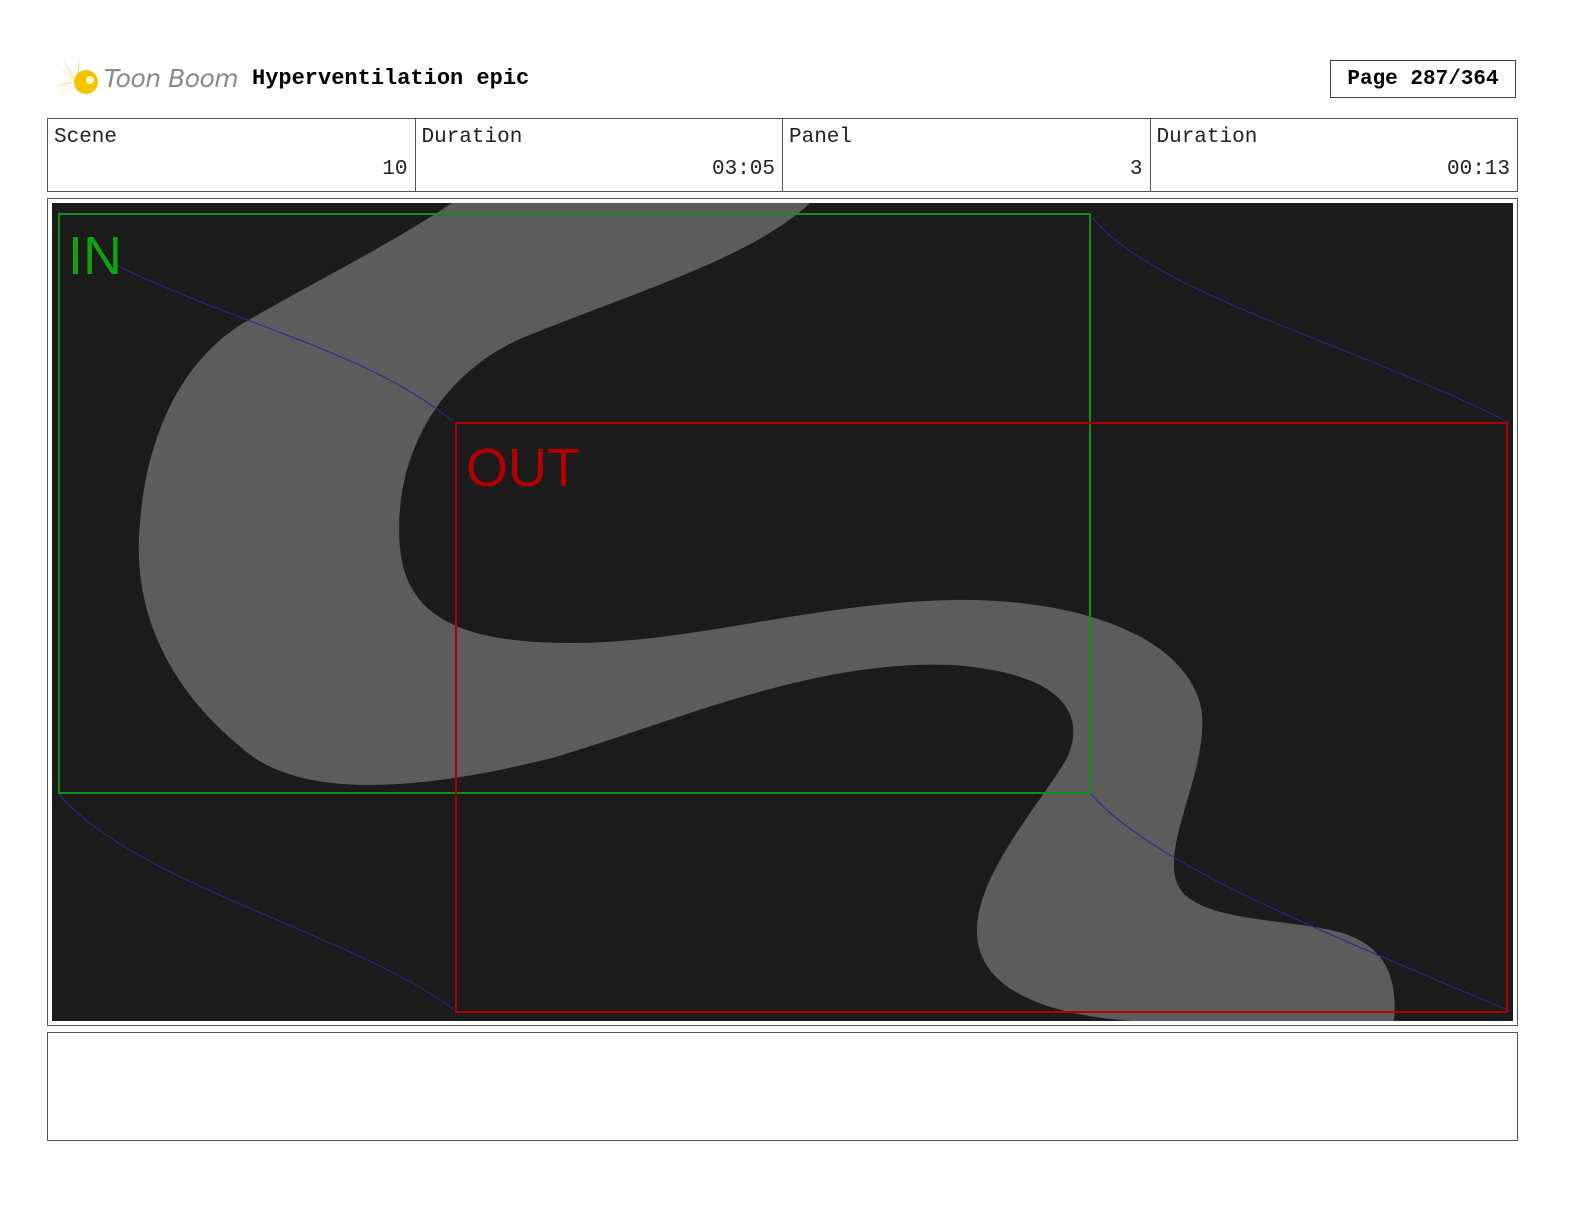  What do you see at coordinates (395, 169) in the screenshot?
I see `scene-value: 10` at bounding box center [395, 169].